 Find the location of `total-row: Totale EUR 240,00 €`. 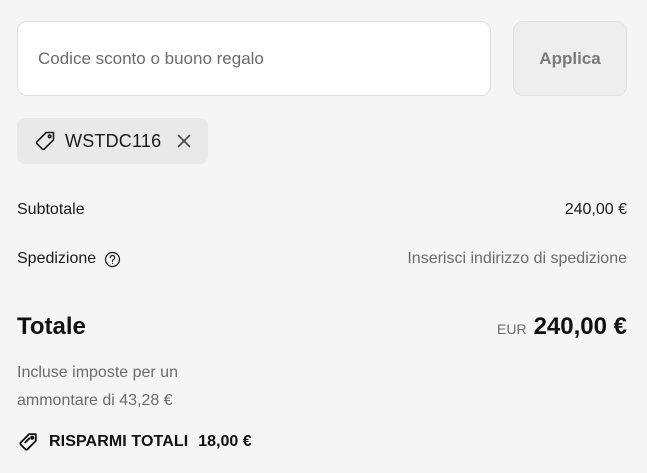

total-row: Totale EUR 240,00 € is located at coordinates (322, 327).